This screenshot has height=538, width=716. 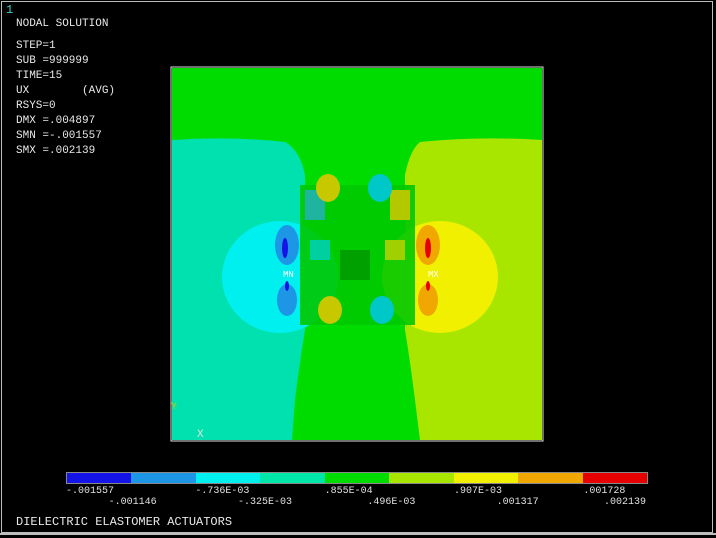 What do you see at coordinates (604, 491) in the screenshot?
I see `legend-label: .001728` at bounding box center [604, 491].